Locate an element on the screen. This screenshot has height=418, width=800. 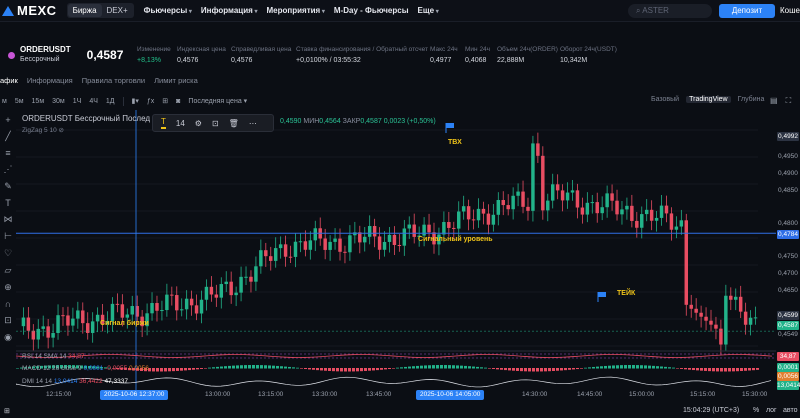
brush-icon: ✎ is located at coordinates (8, 186).